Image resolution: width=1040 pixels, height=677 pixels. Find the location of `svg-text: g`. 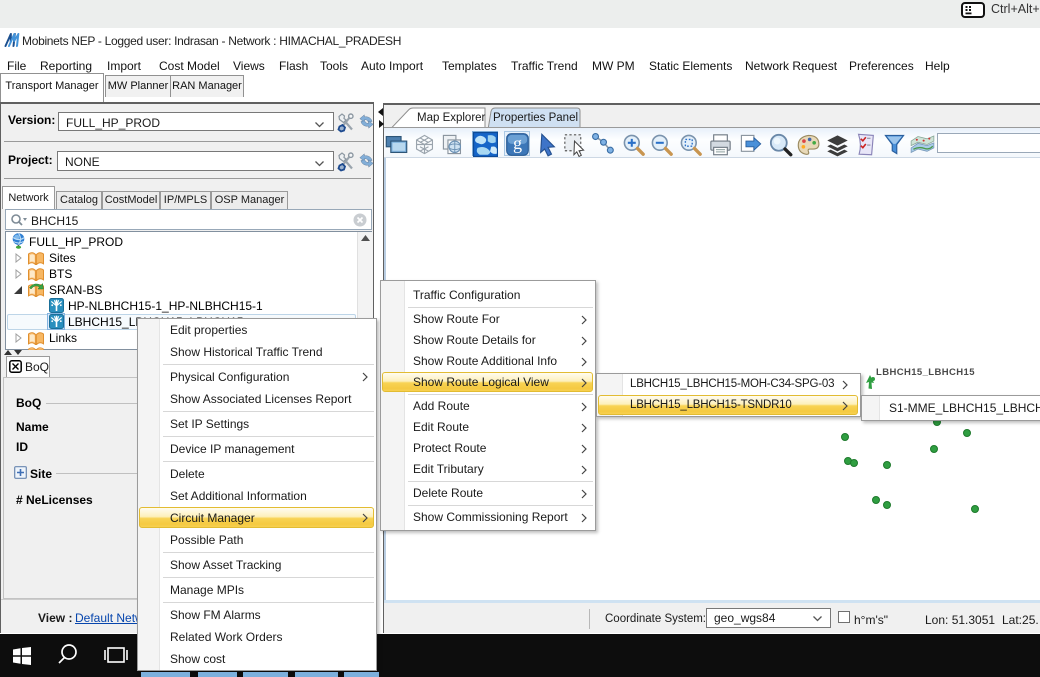

svg-text: g is located at coordinates (517, 143).